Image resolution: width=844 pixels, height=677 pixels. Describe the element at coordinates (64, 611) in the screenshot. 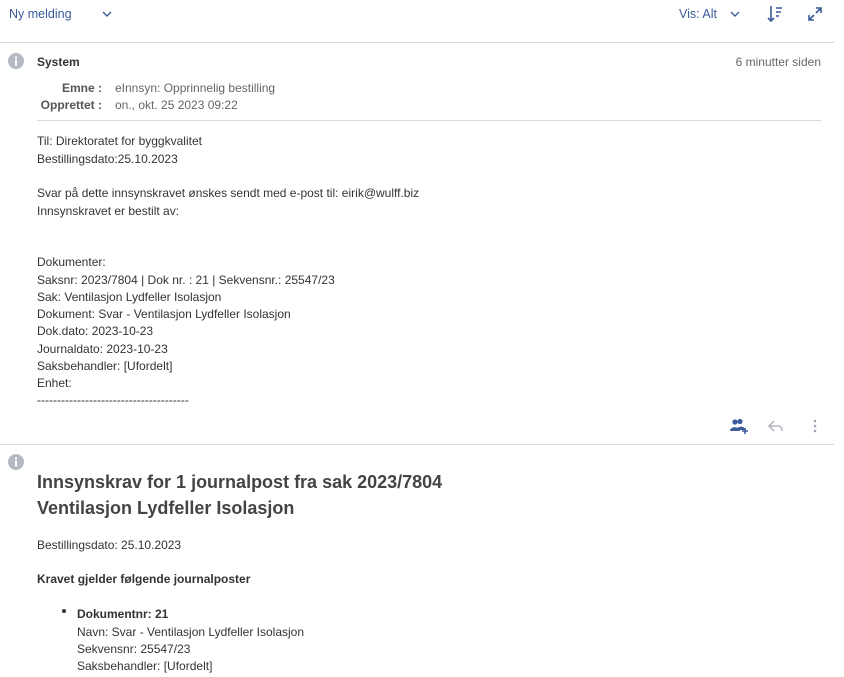

I see `bullet-point` at that location.